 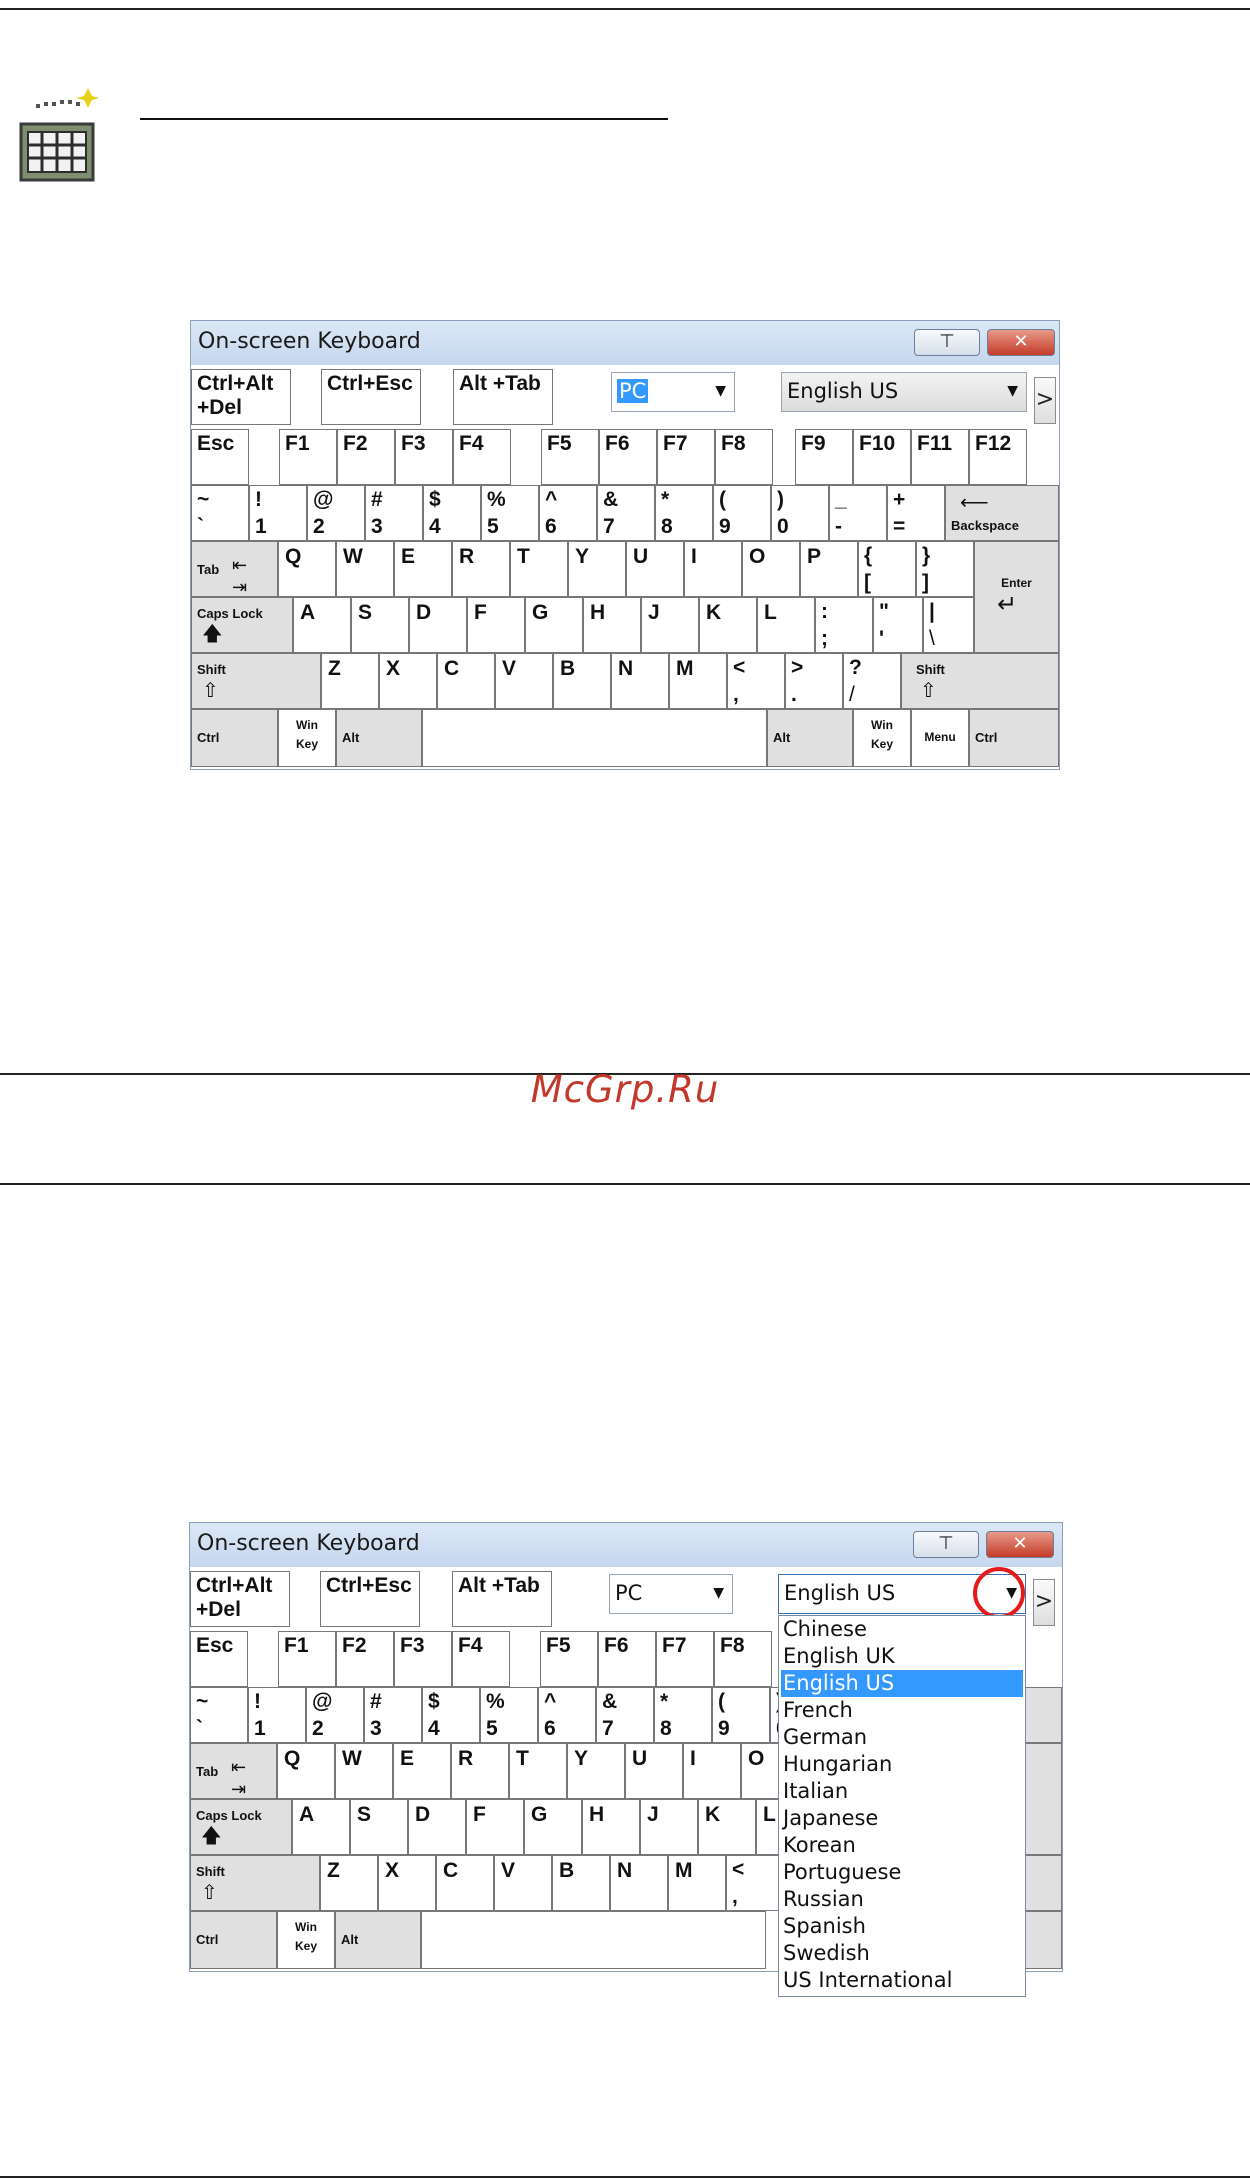 What do you see at coordinates (242, 625) in the screenshot?
I see `caps-lock-key: Caps Lock 🡅` at bounding box center [242, 625].